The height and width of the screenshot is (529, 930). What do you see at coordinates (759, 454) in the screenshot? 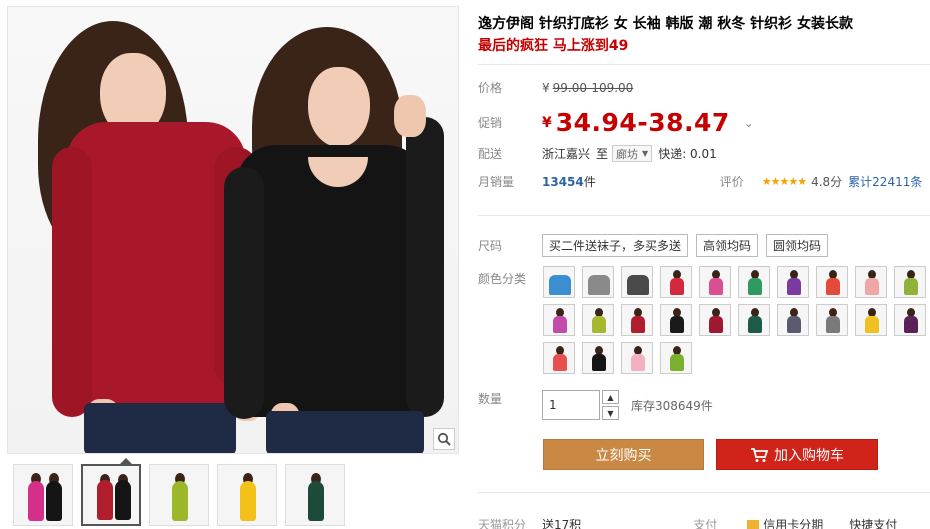
I see `cart-icon` at bounding box center [759, 454].